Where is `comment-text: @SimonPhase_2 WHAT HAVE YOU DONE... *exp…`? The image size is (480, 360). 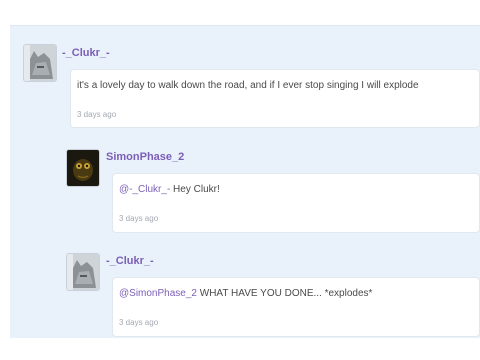
comment-text: @SimonPhase_2 WHAT HAVE YOU DONE... *exp… is located at coordinates (246, 293).